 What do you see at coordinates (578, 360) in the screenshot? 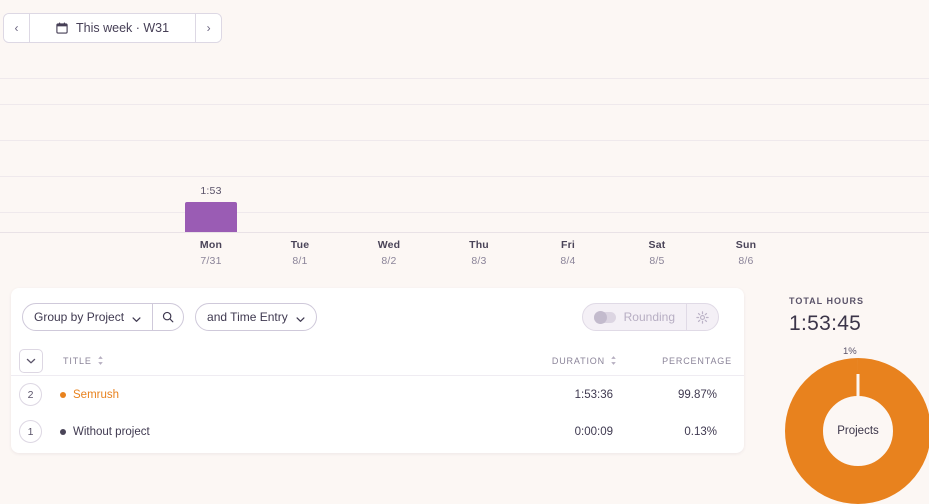
I see `column-header-duration-label: DURATION` at bounding box center [578, 360].